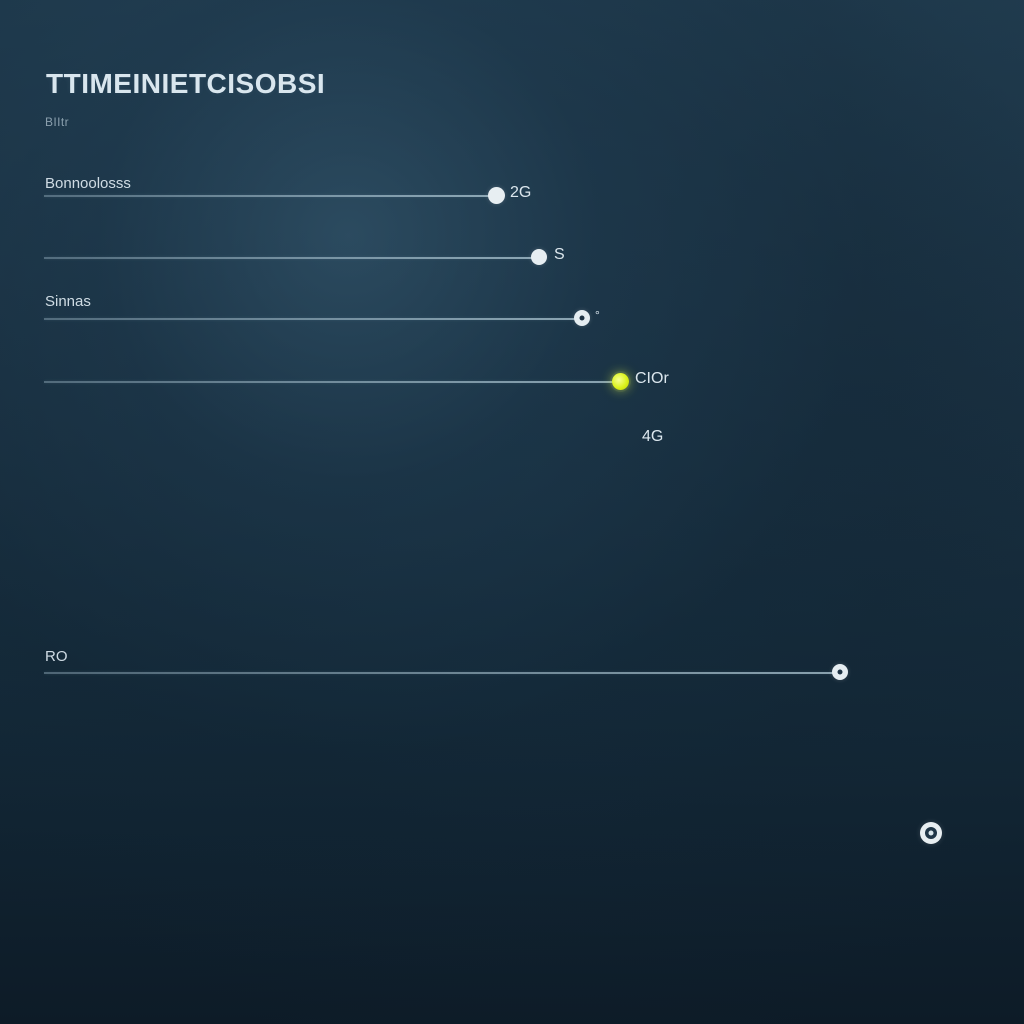  What do you see at coordinates (88, 183) in the screenshot?
I see `slider-label-1: Bonnoolosss` at bounding box center [88, 183].